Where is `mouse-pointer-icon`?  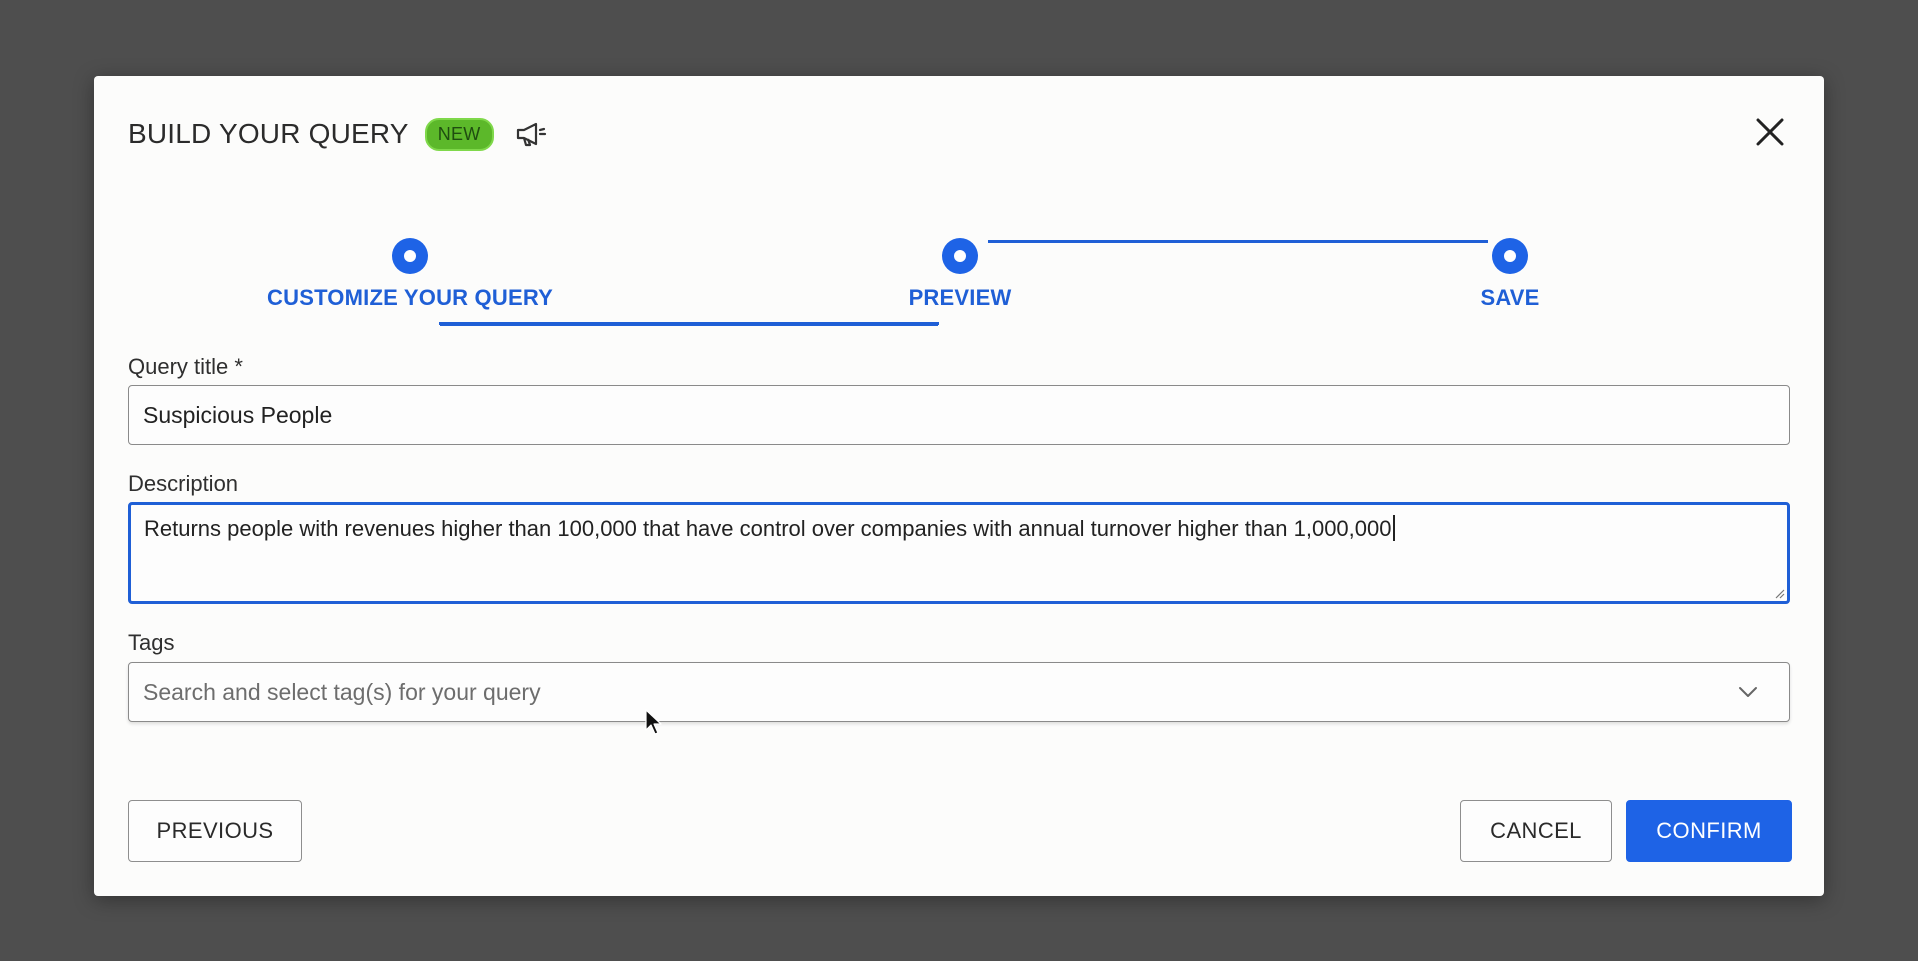 mouse-pointer-icon is located at coordinates (653, 722).